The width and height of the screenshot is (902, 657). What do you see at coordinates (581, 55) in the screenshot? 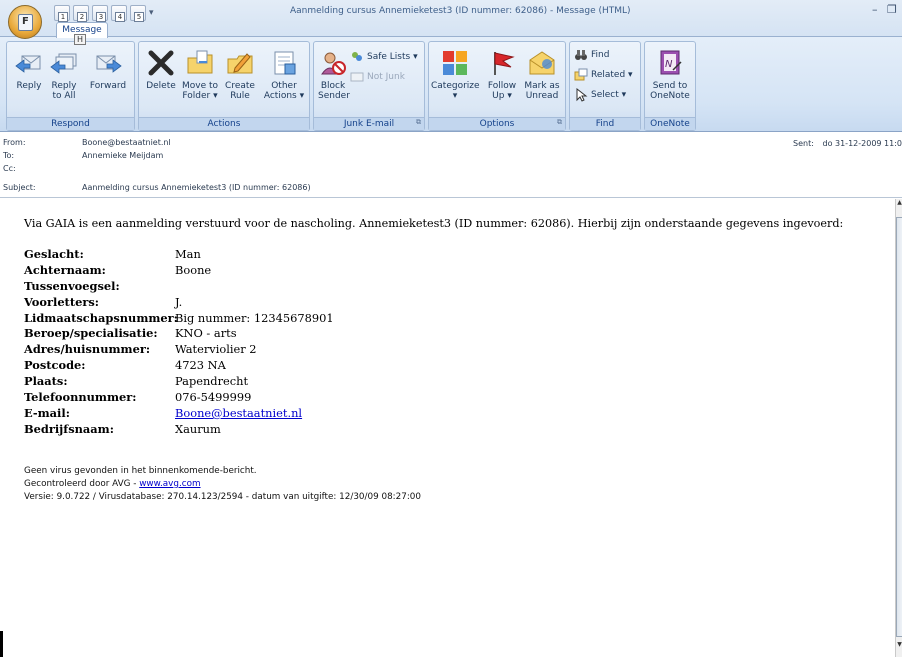
I see `binoculars-icon` at bounding box center [581, 55].